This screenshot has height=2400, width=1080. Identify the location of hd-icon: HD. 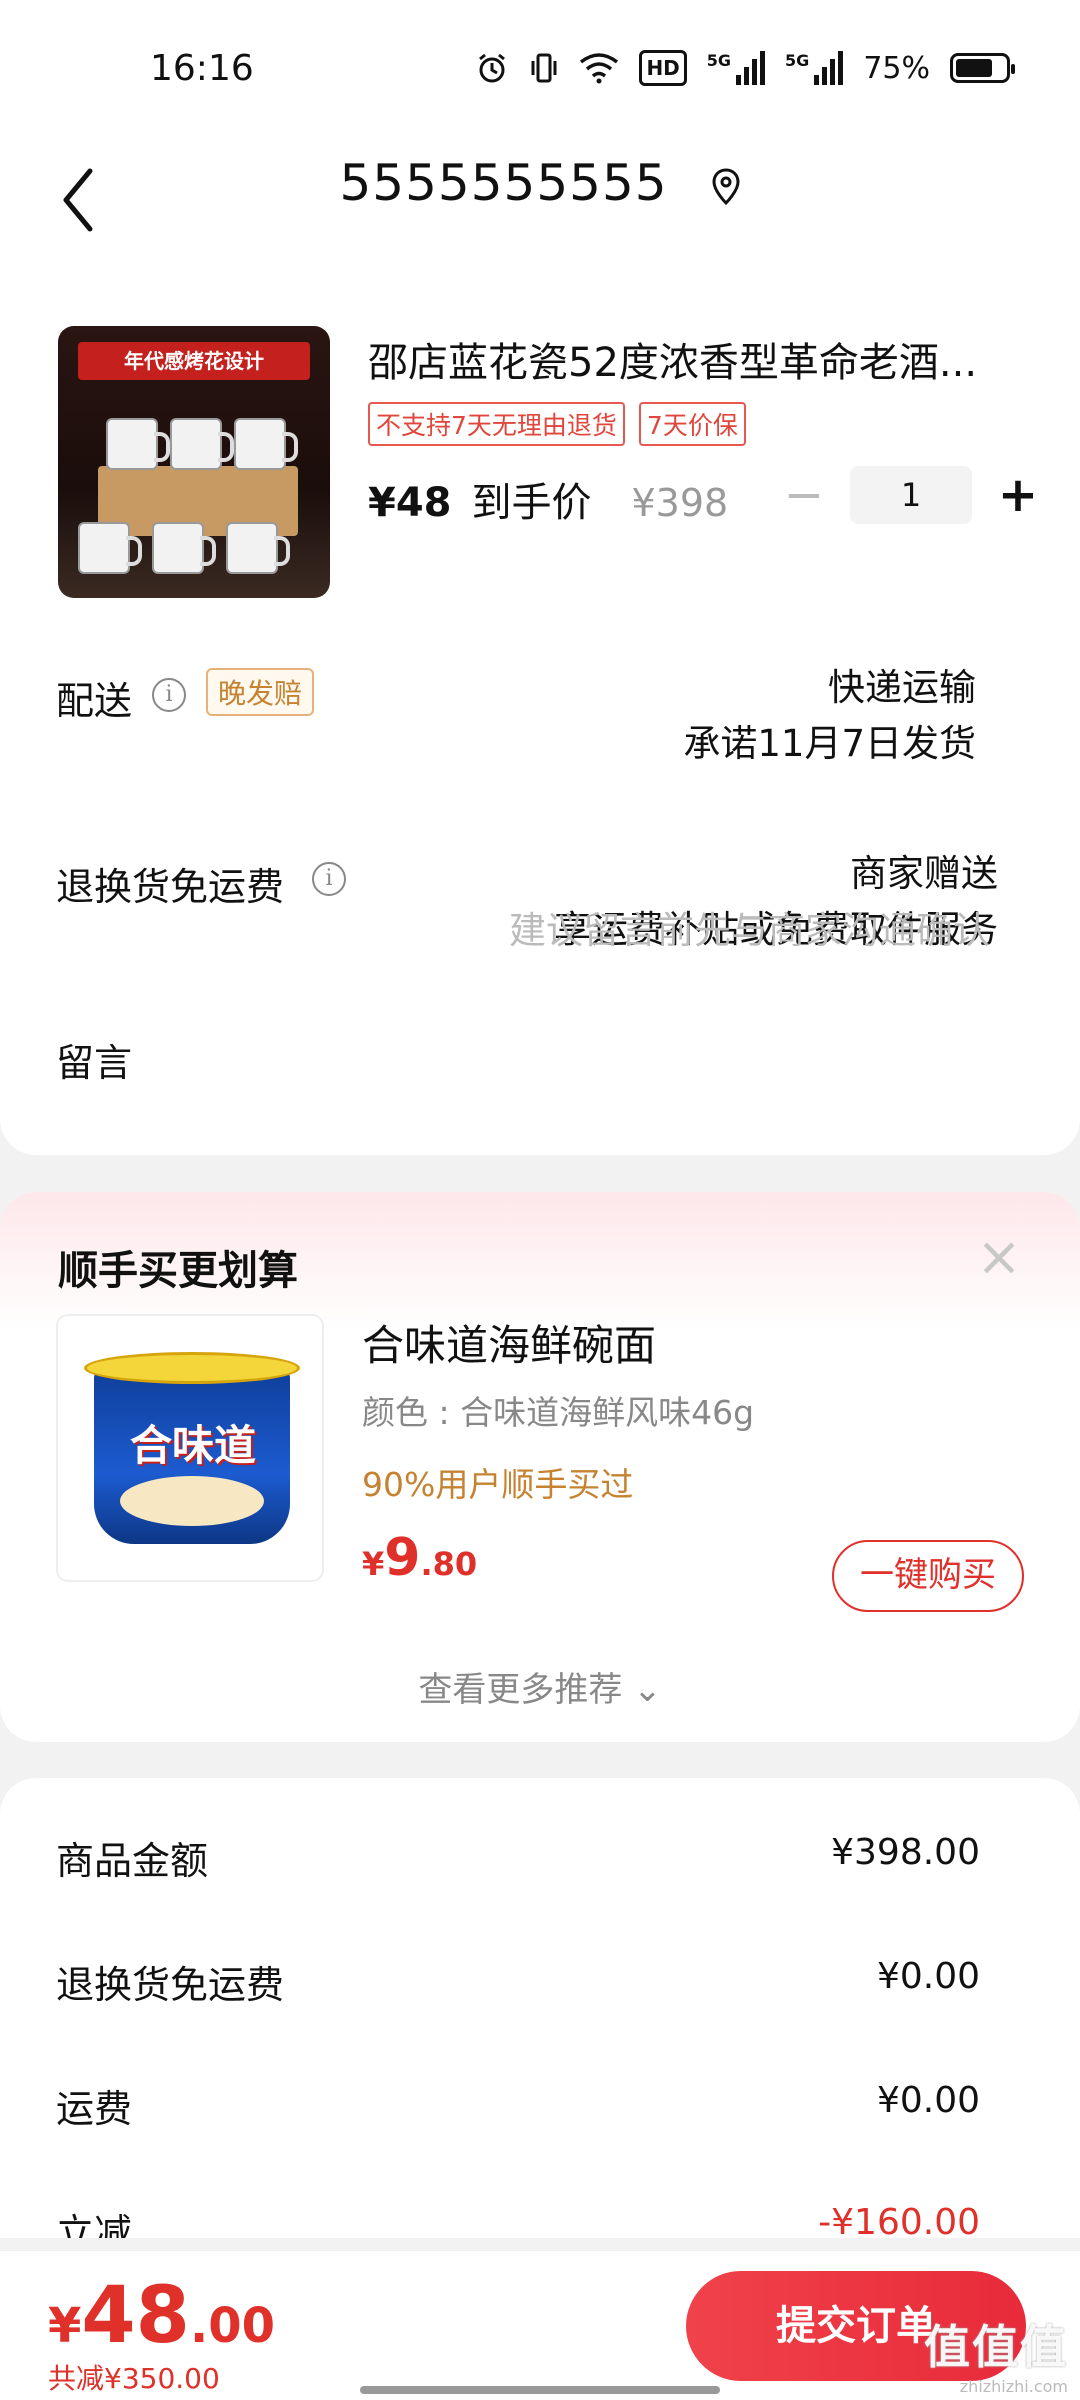
(663, 68).